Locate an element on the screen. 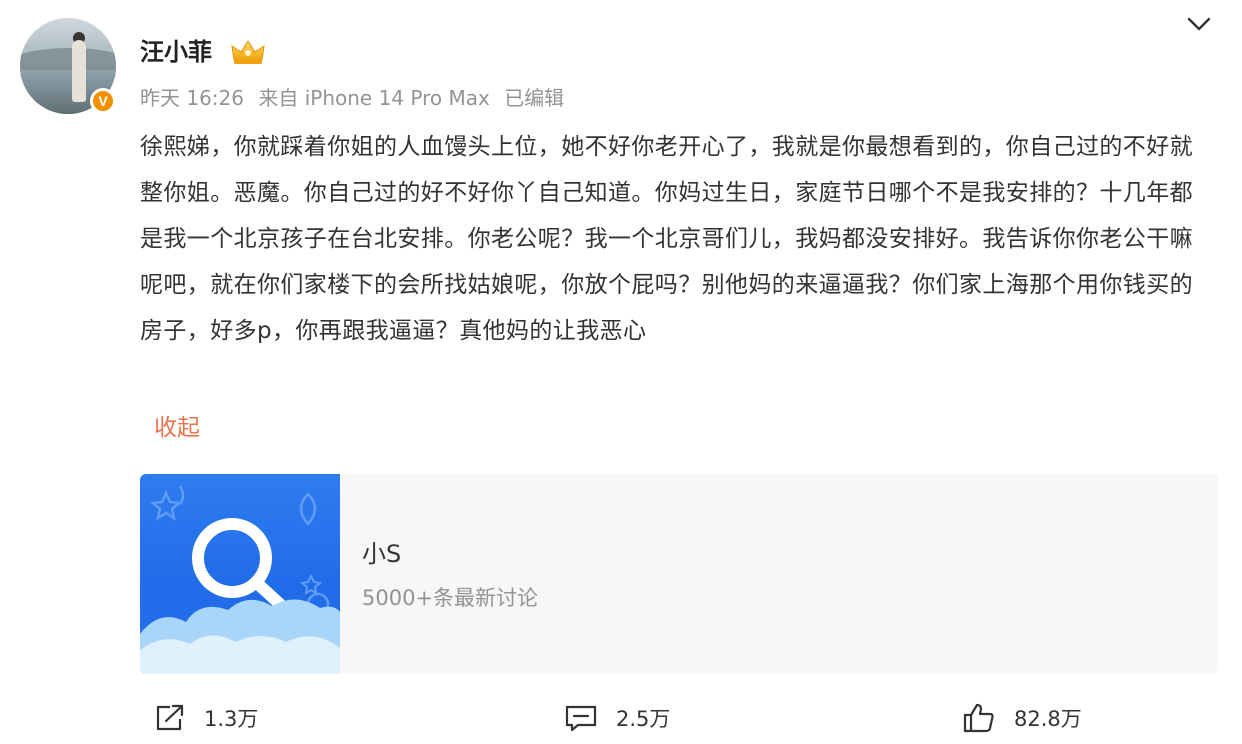  thumbs-up-icon is located at coordinates (978, 718).